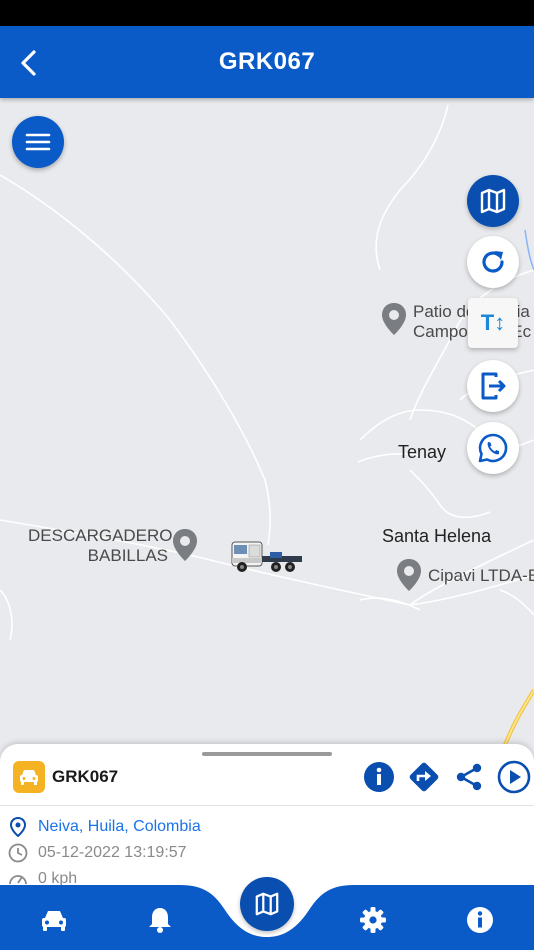  I want to click on directions-button, so click(424, 777).